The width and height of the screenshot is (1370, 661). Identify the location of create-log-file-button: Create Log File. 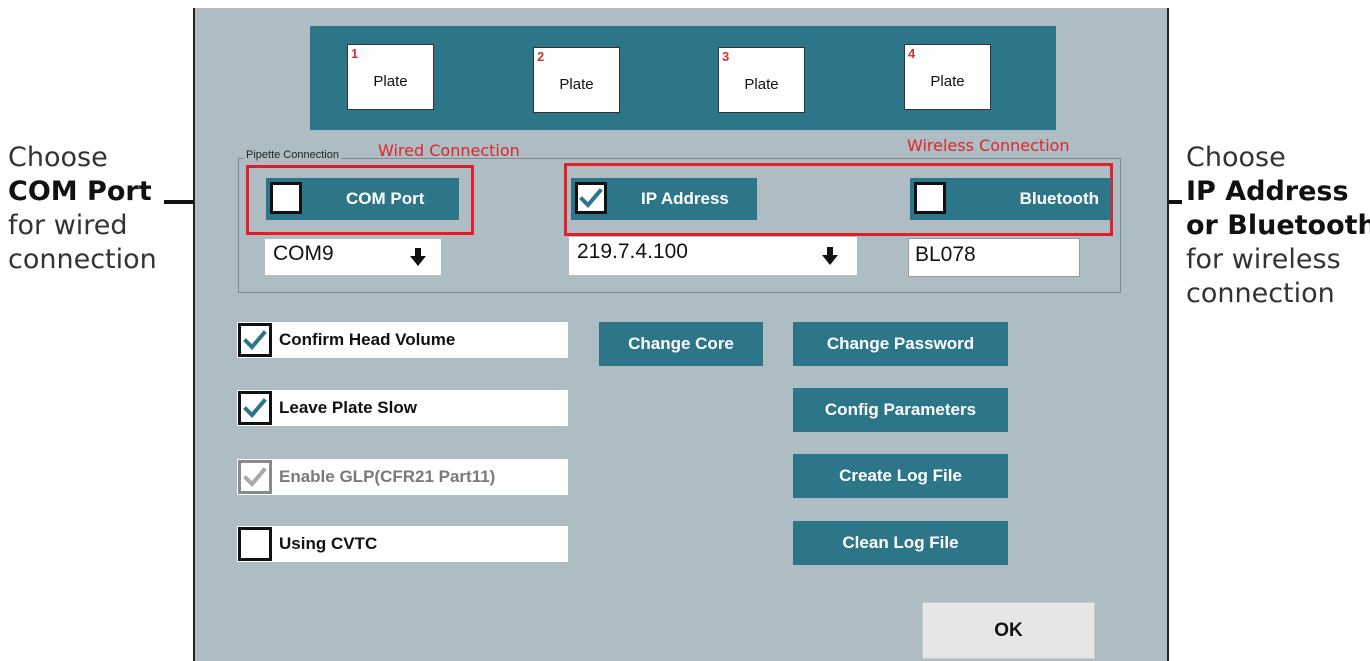
(900, 476).